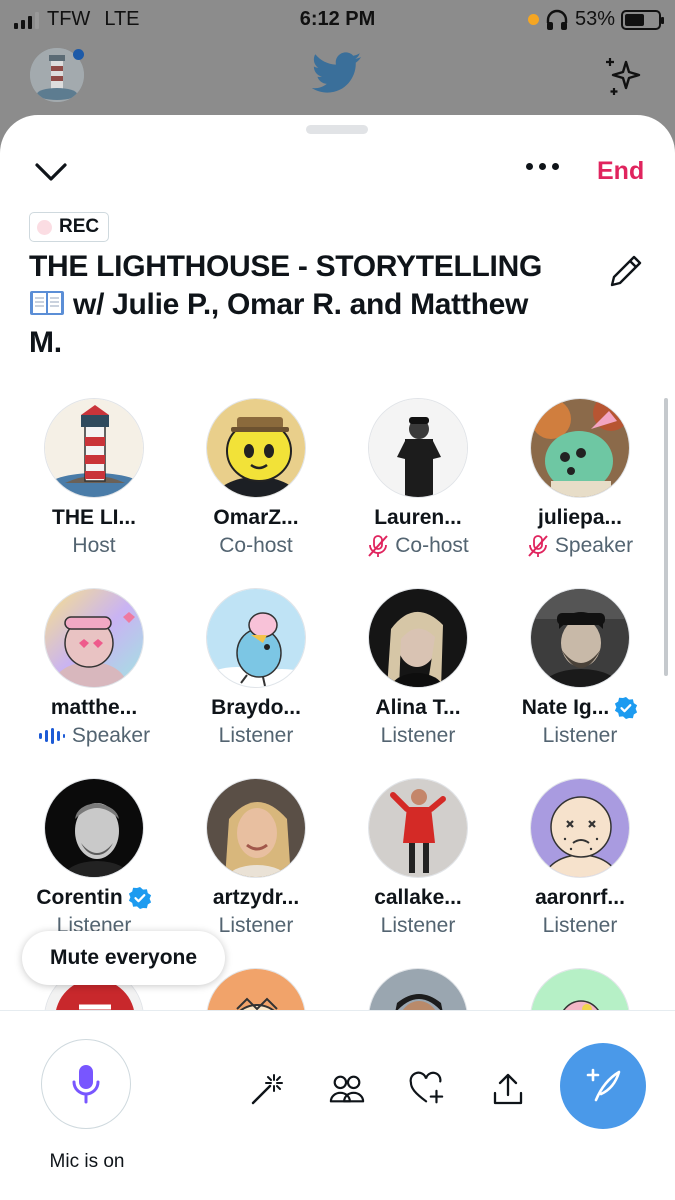 This screenshot has width=675, height=1200. I want to click on participant-role: Host, so click(94, 545).